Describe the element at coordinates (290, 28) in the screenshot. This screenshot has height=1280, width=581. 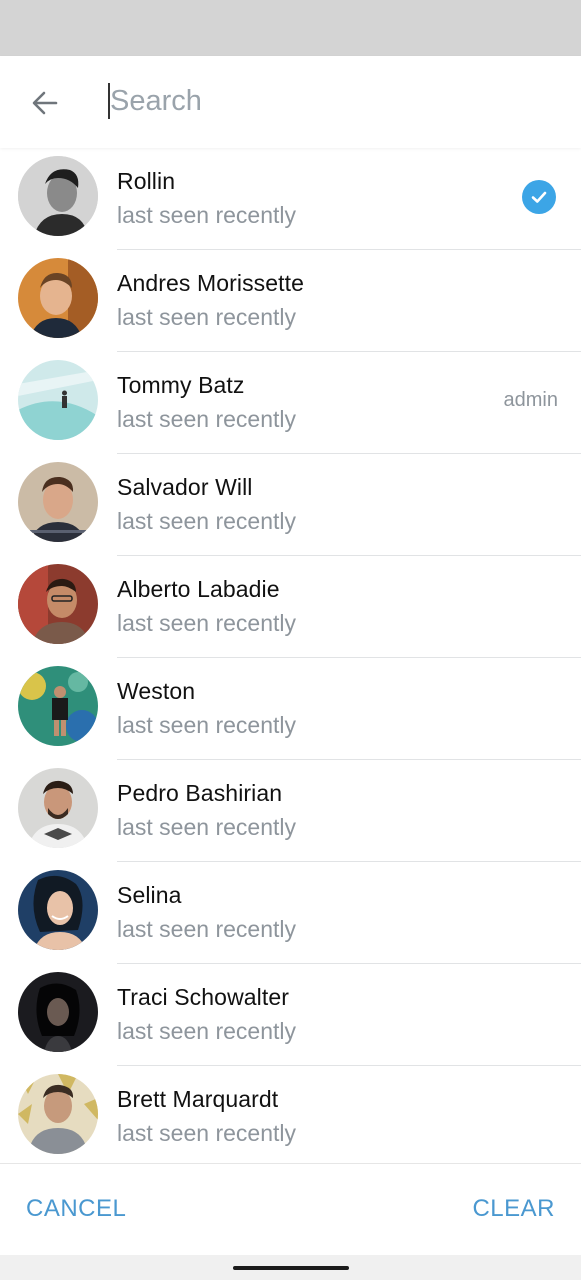
I see `status-bar` at that location.